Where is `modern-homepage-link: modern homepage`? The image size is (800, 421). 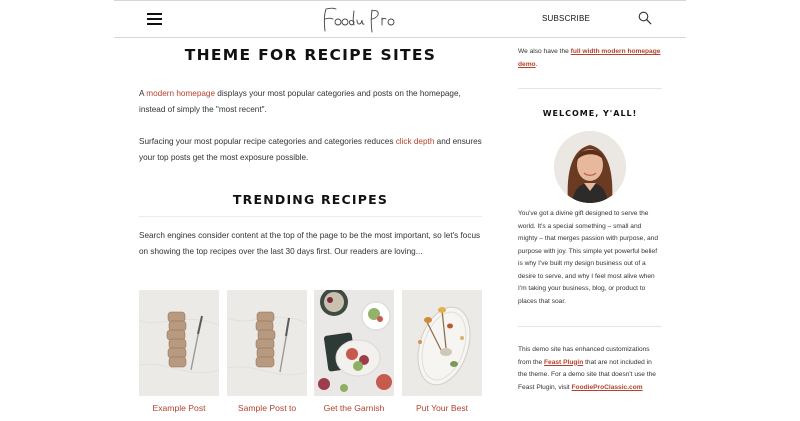
modern-homepage-link: modern homepage is located at coordinates (180, 93).